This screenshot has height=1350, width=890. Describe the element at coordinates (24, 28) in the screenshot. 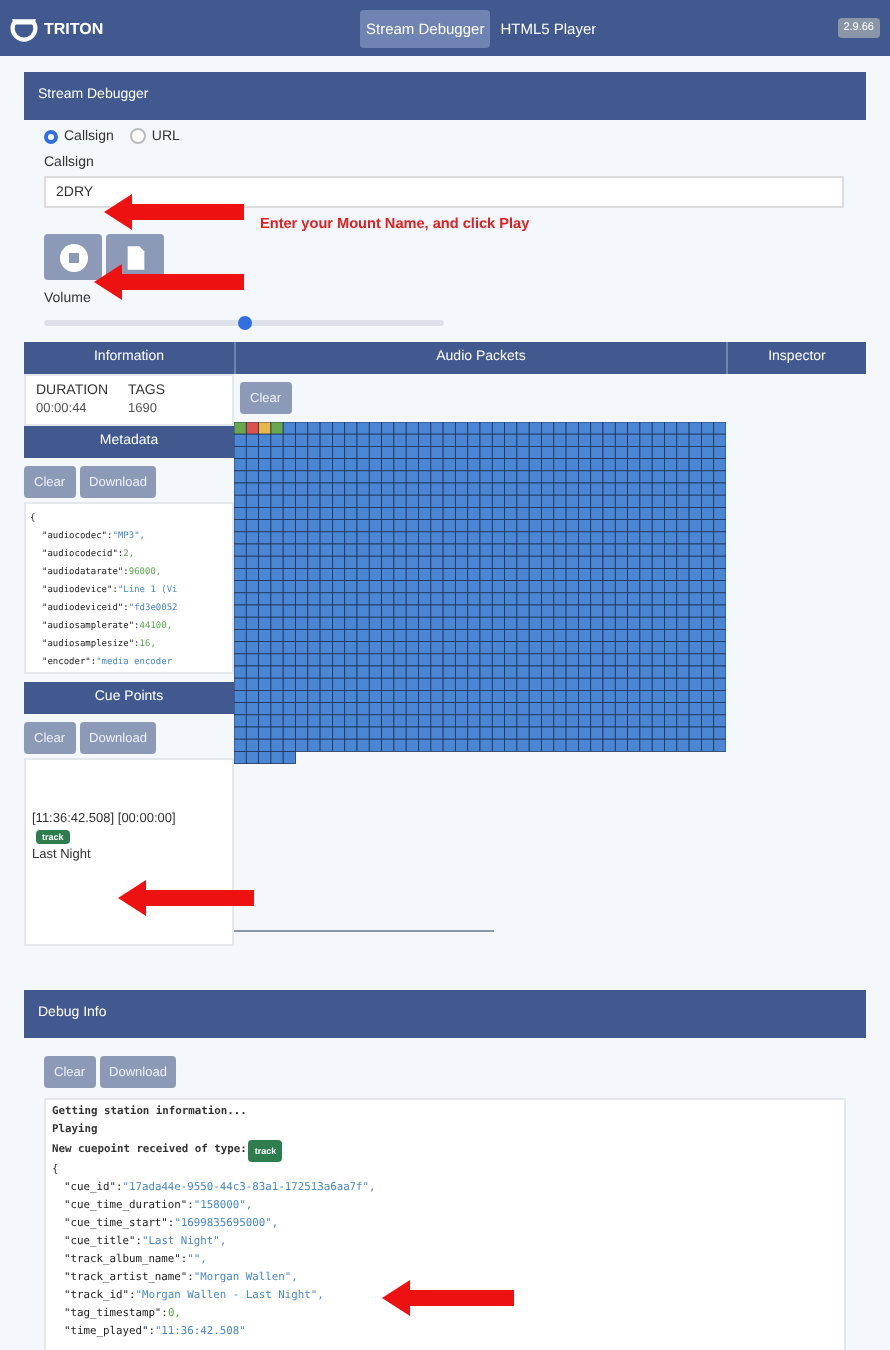

I see `logo-icon` at that location.